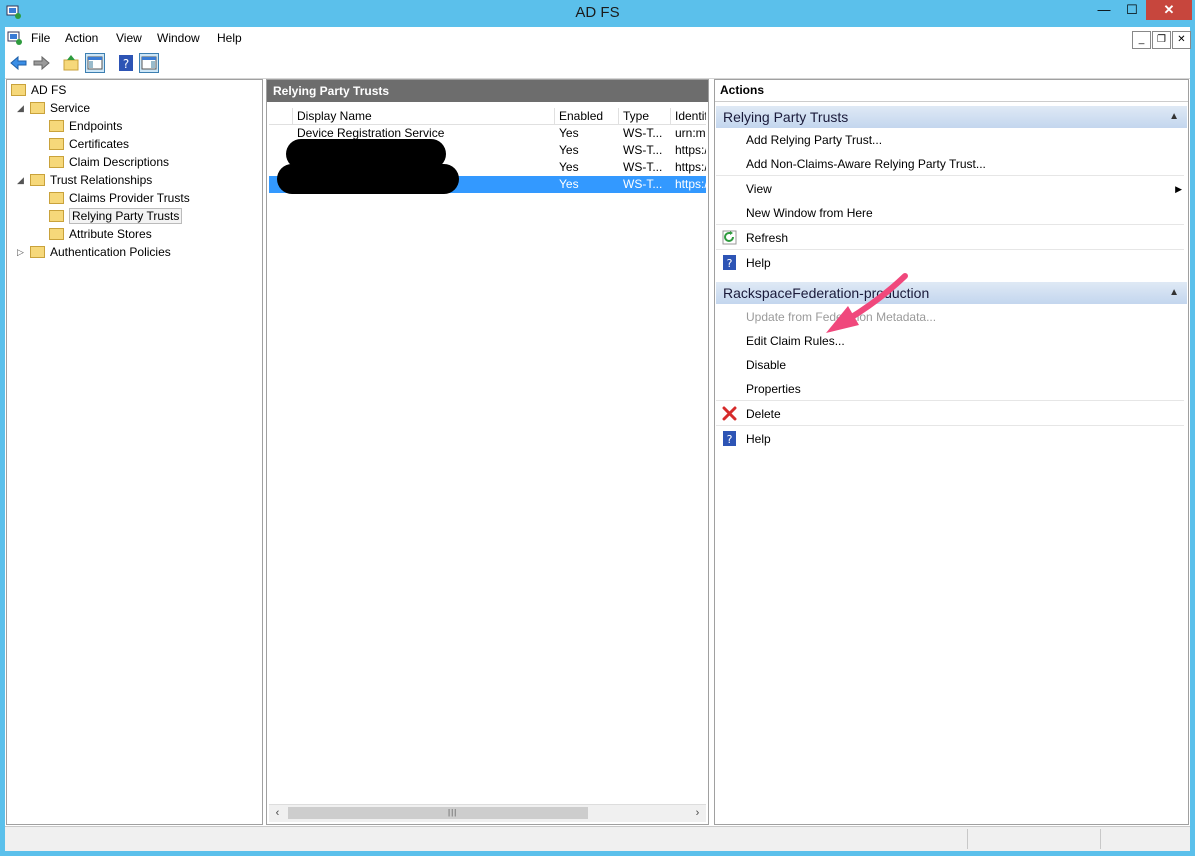  What do you see at coordinates (119, 198) in the screenshot?
I see `tree-item-claims-provider-trusts: Claims Provider Trusts` at bounding box center [119, 198].